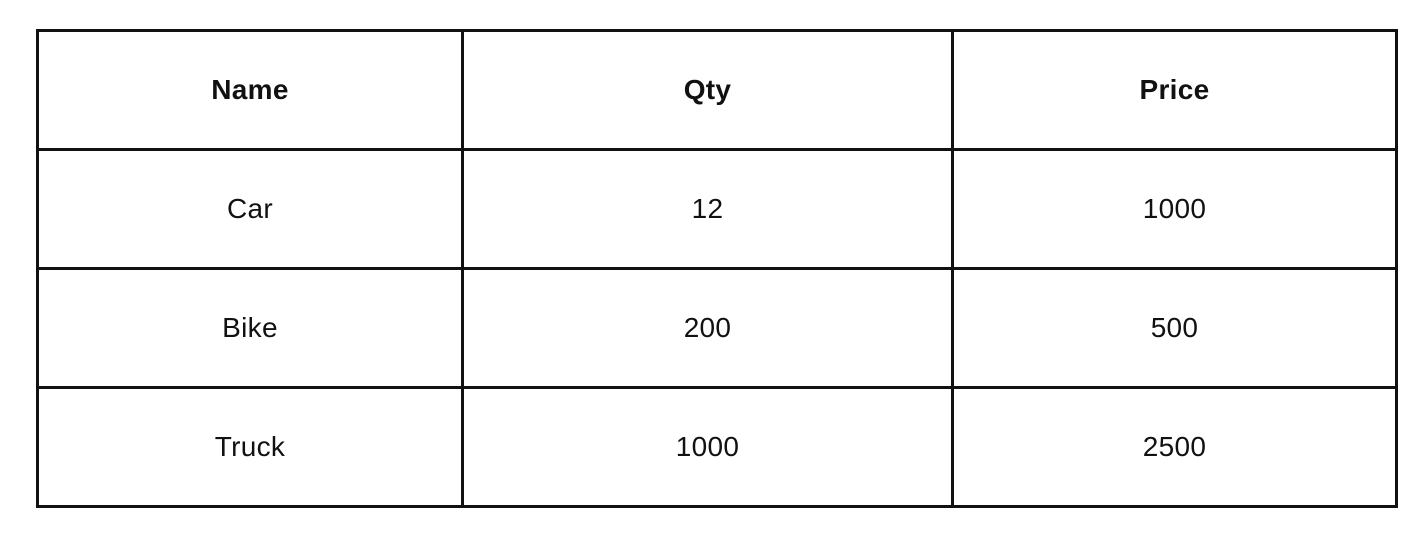 This screenshot has width=1414, height=539. What do you see at coordinates (250, 209) in the screenshot?
I see `cell-name: Car` at bounding box center [250, 209].